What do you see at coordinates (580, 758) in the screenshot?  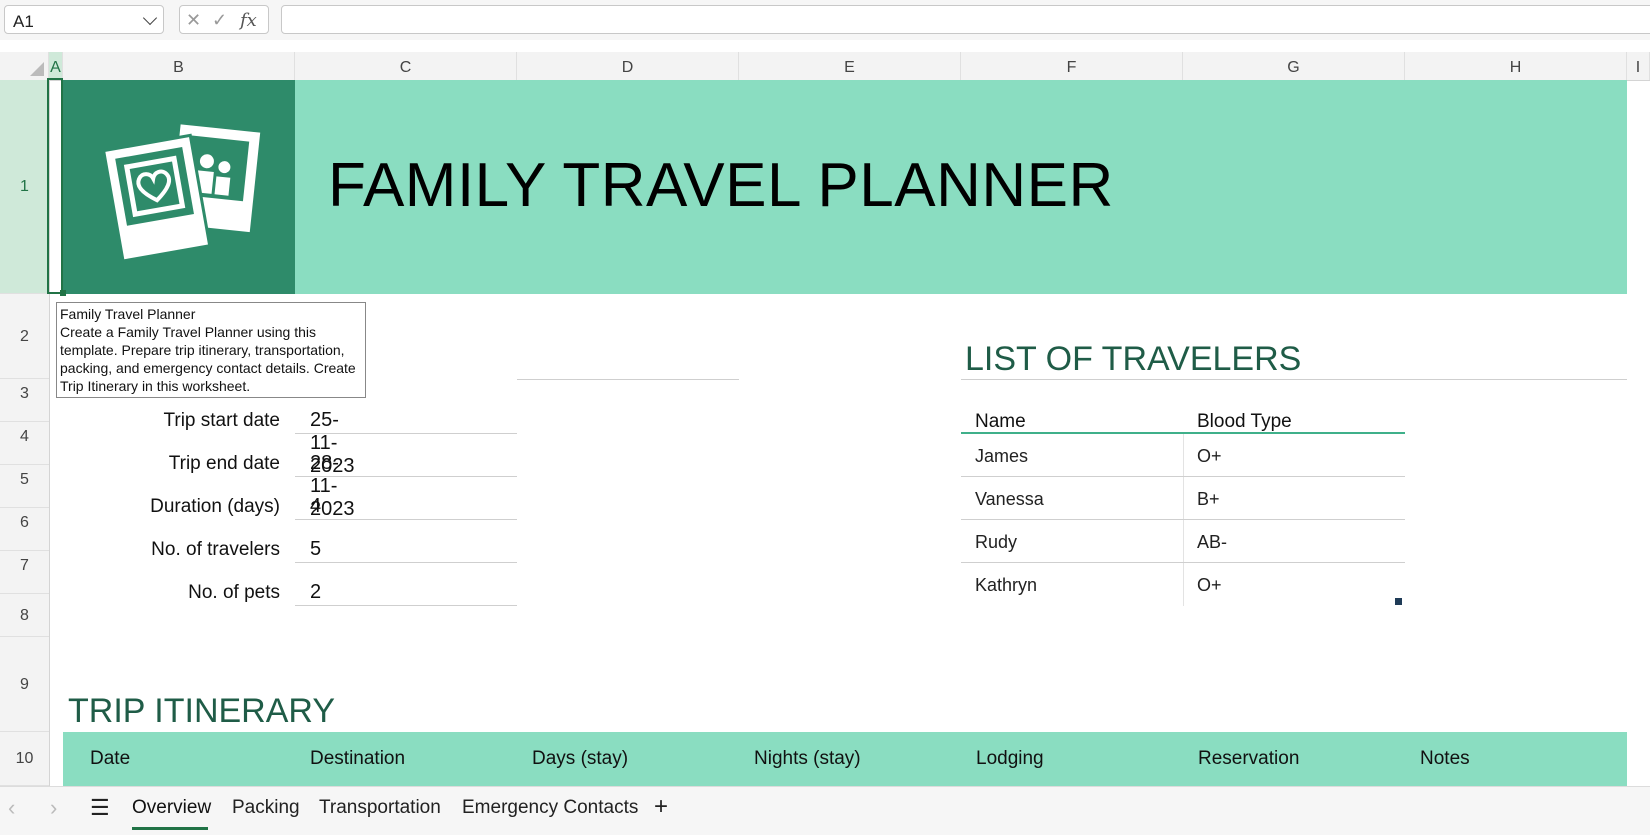 I see `itinerary-header-days: Days (stay)` at bounding box center [580, 758].